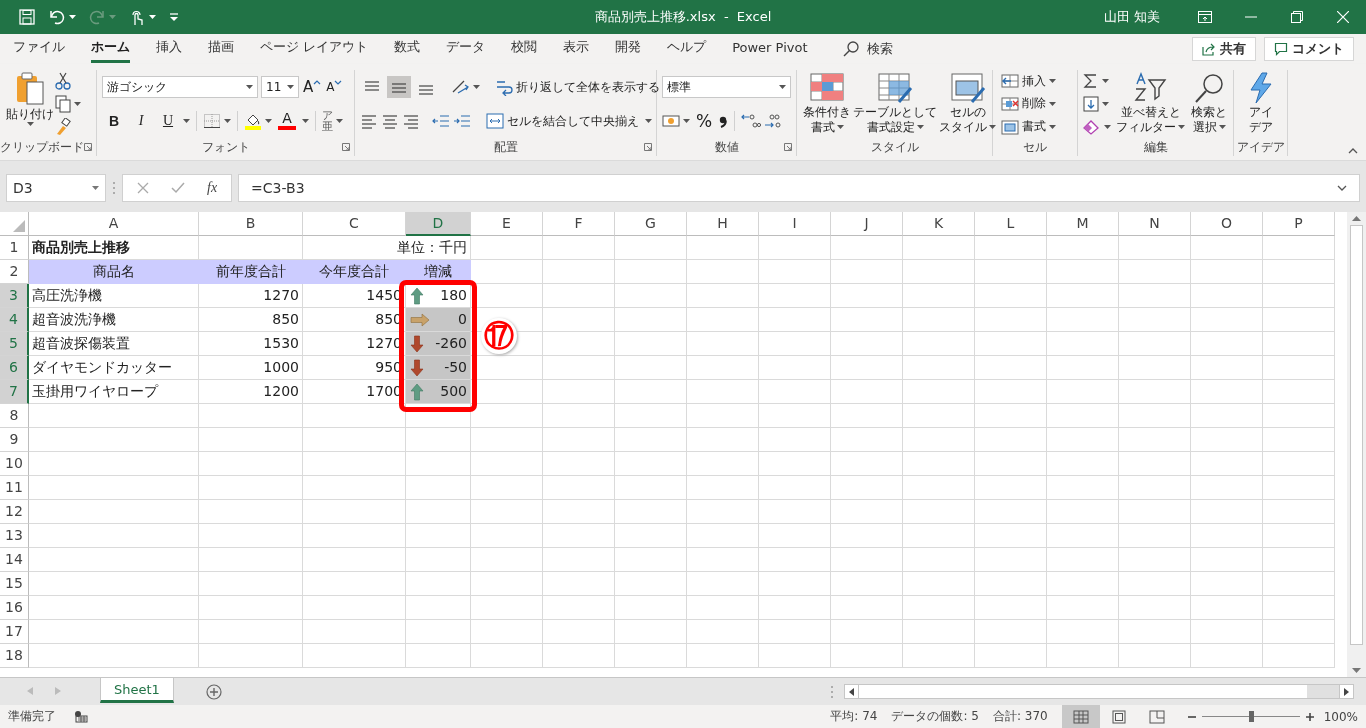  I want to click on phonetic-guide-icon: ア亜, so click(327, 121).